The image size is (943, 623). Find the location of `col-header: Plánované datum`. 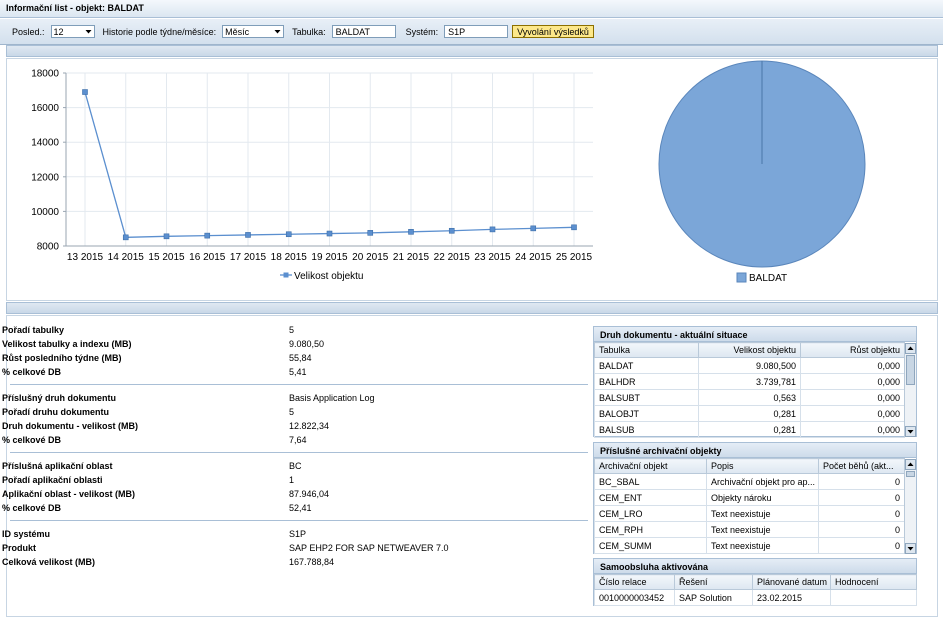

col-header: Plánované datum is located at coordinates (791, 582).